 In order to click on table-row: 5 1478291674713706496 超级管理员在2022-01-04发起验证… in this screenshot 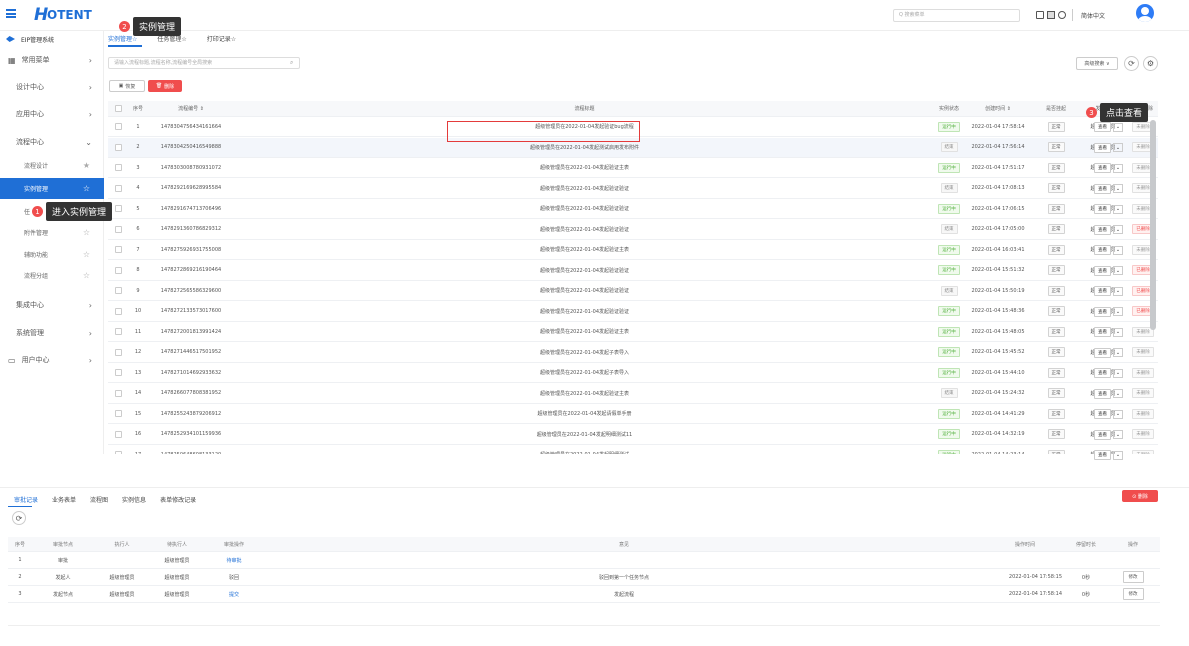, I will do `click(633, 209)`.